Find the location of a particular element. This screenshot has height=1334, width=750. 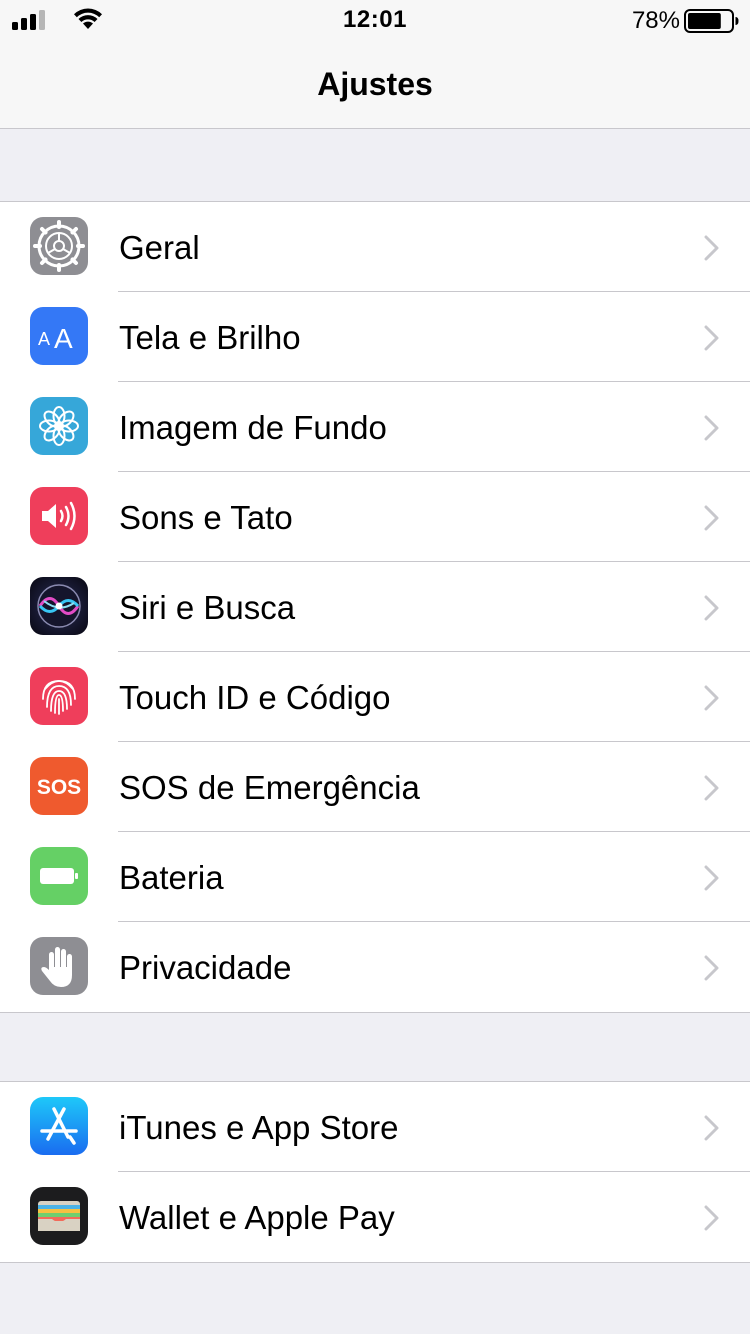

fingerprint-icon is located at coordinates (59, 696).